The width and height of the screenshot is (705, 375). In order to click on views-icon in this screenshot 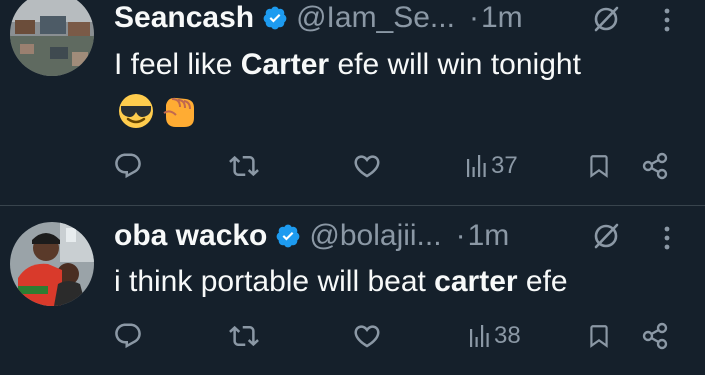, I will do `click(480, 336)`.